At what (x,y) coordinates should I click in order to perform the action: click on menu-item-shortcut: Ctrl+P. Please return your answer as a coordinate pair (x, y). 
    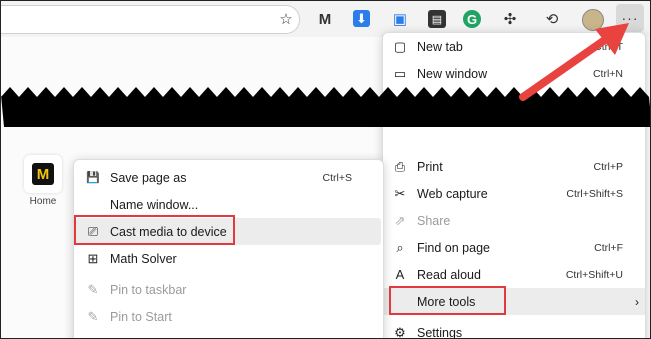
    Looking at the image, I should click on (608, 166).